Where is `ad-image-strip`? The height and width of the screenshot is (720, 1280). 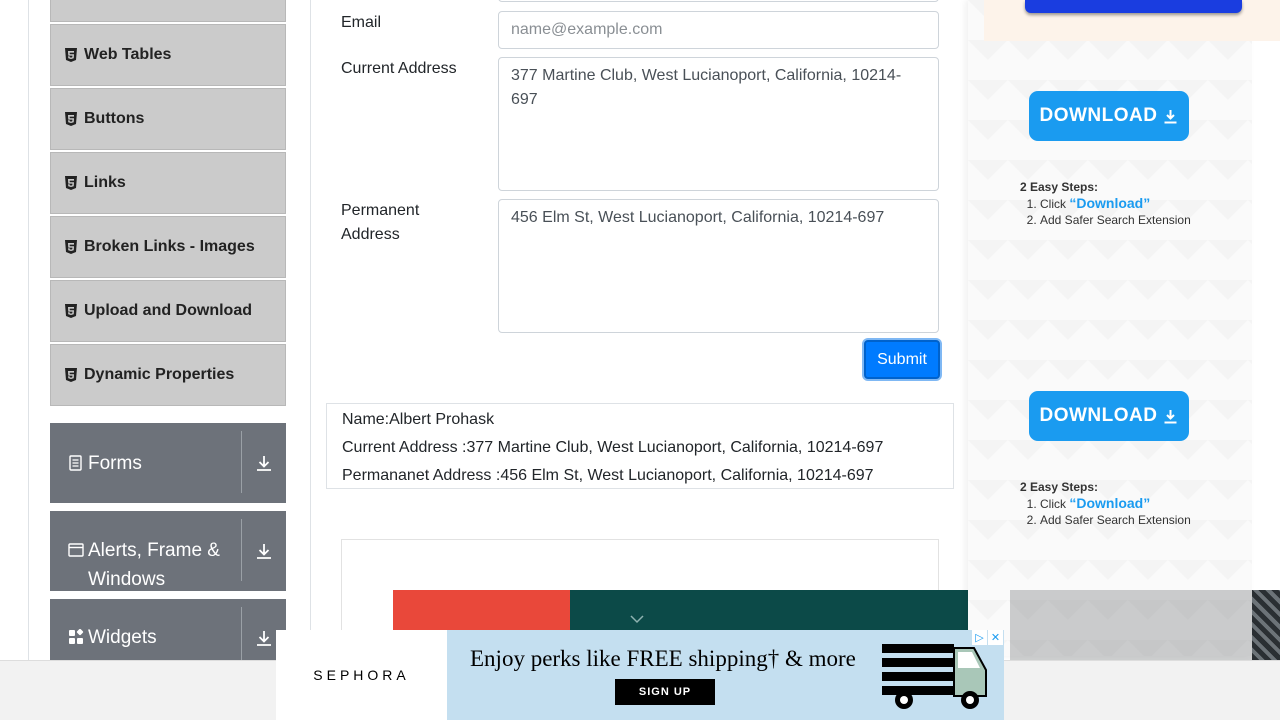
ad-image-strip is located at coordinates (1131, 625).